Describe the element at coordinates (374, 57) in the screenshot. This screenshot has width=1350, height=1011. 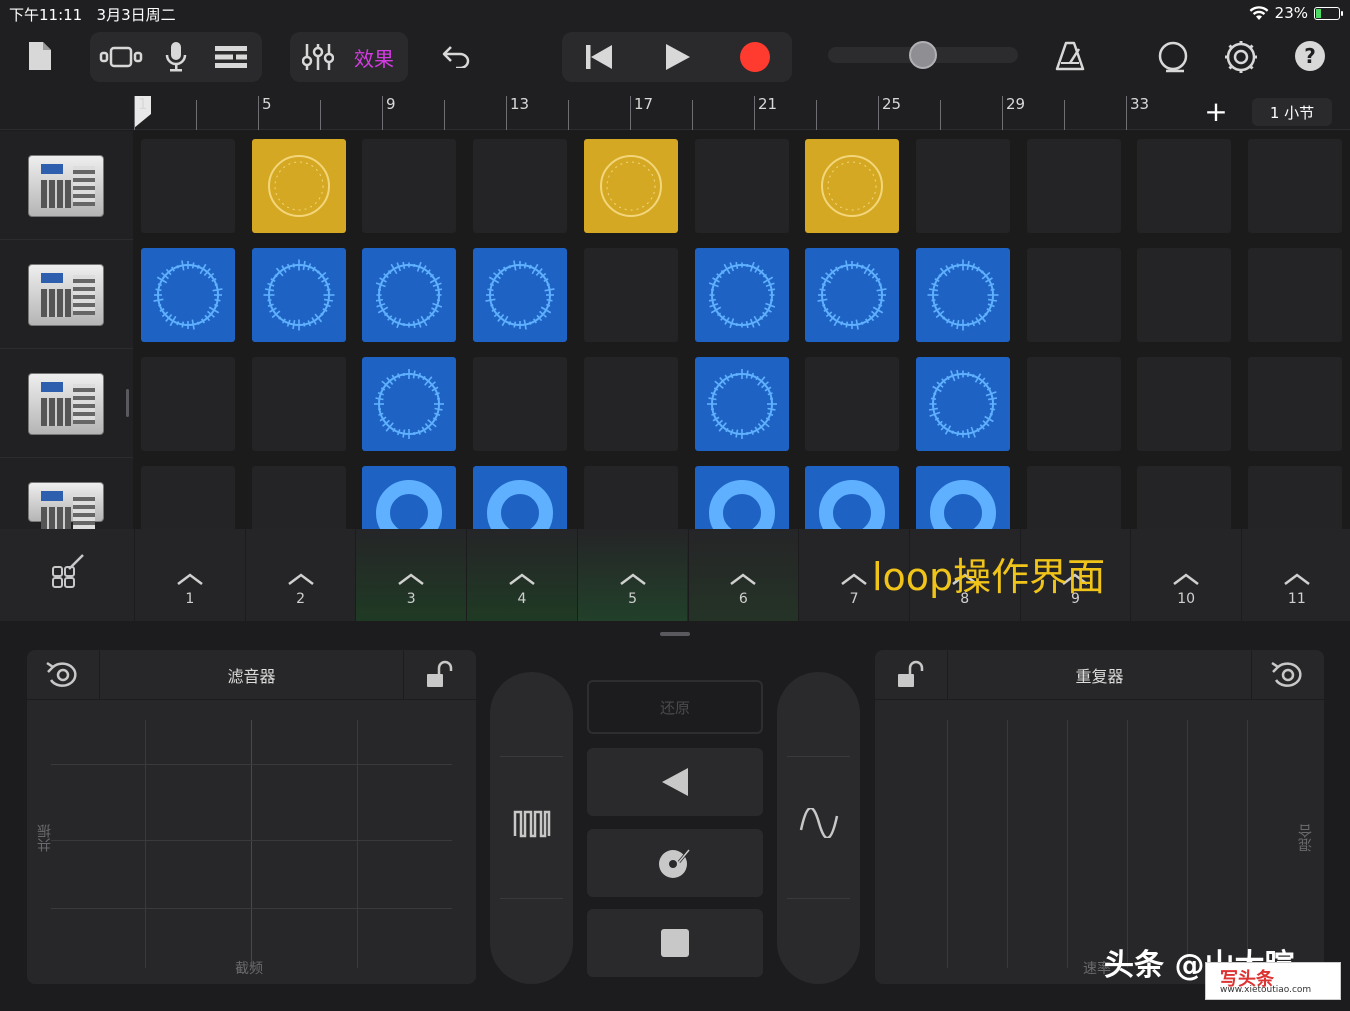
I see `effects-button: 效果` at that location.